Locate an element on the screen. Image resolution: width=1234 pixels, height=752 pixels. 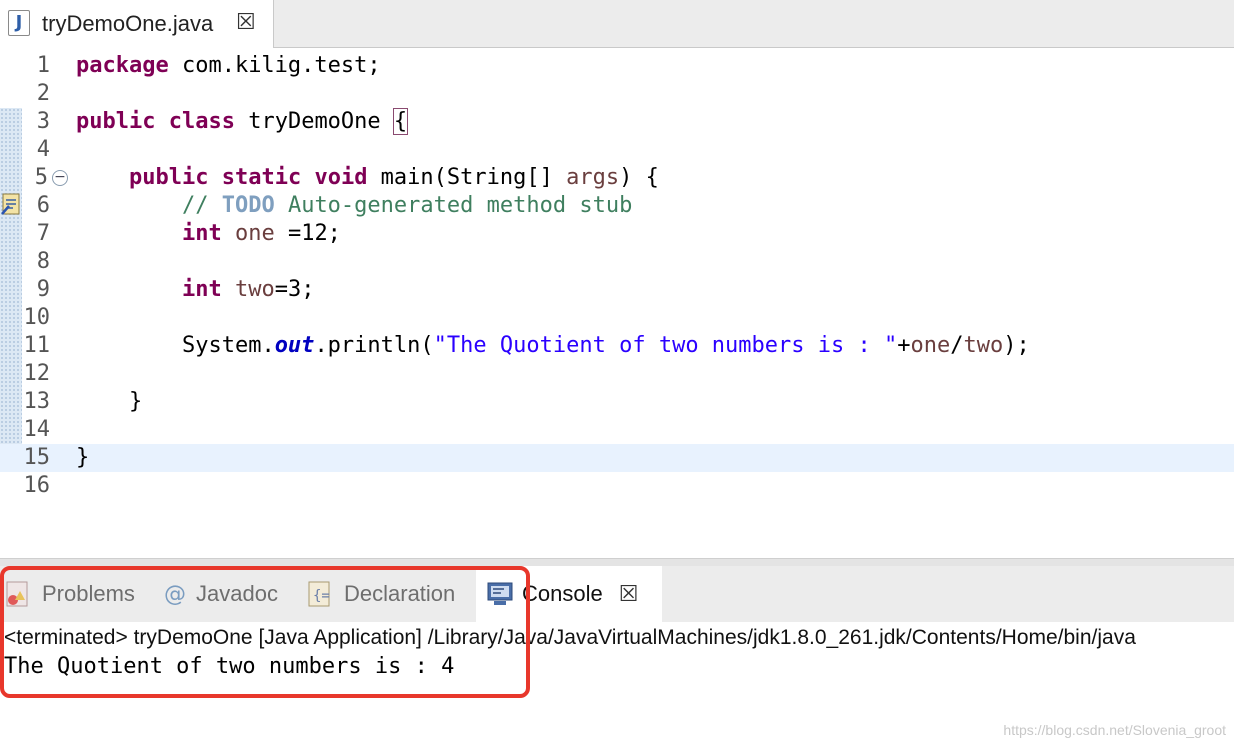
code-text: public class tryDemoOne { is located at coordinates (242, 121).